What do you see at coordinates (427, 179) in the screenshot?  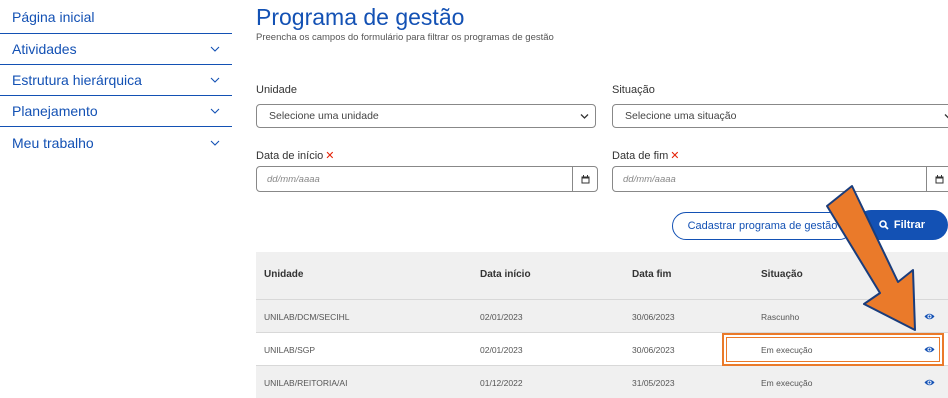 I see `data-inicio-input: dd/mm/aaaa` at bounding box center [427, 179].